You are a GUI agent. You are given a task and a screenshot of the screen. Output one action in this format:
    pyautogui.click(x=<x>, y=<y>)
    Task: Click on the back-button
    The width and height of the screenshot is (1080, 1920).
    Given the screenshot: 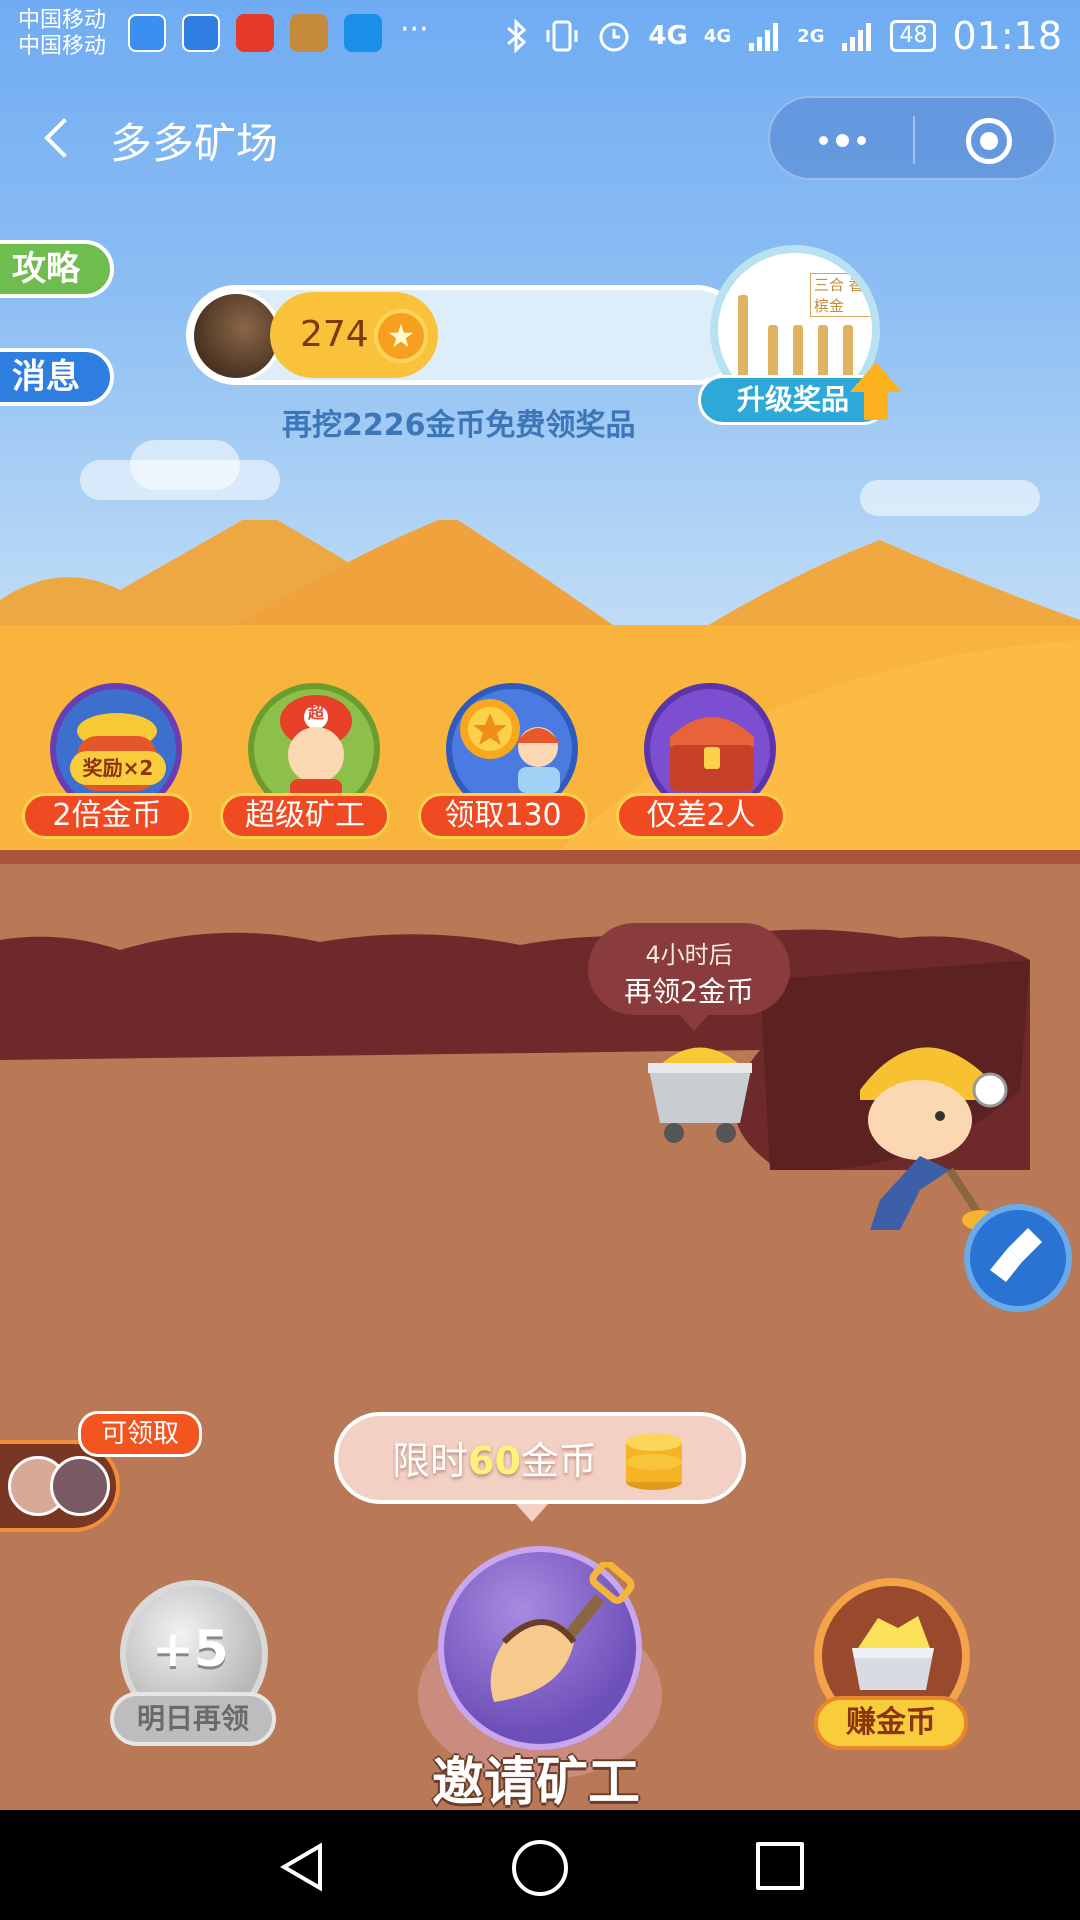 What is the action you would take?
    pyautogui.click(x=60, y=138)
    